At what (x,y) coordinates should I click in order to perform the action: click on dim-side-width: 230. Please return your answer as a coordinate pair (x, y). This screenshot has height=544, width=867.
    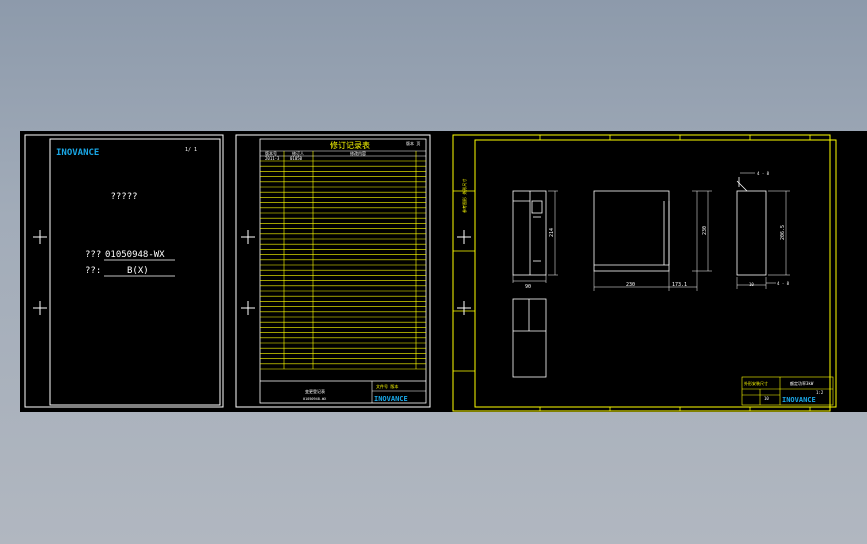
    Looking at the image, I should click on (630, 285).